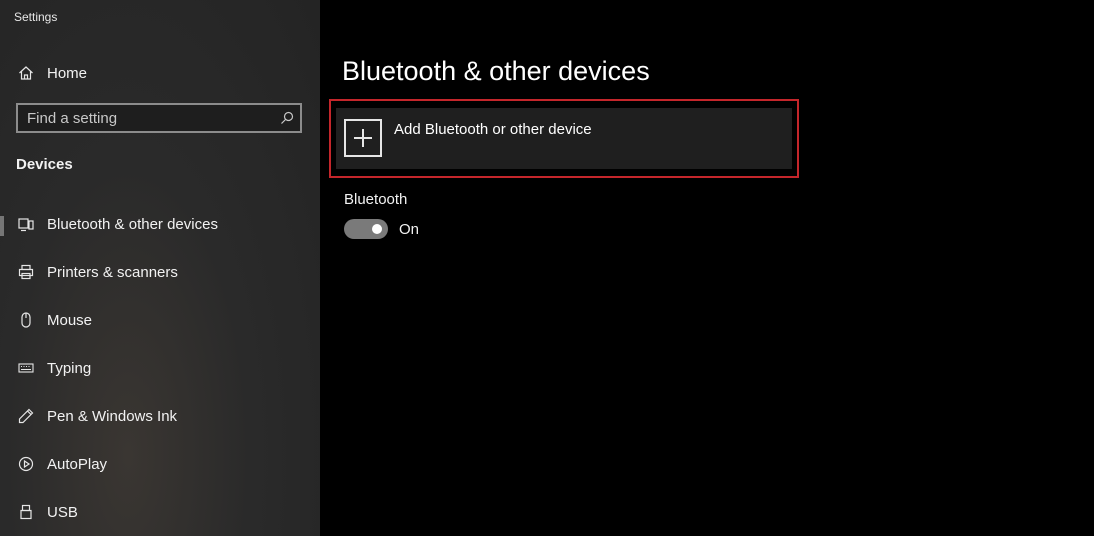 The height and width of the screenshot is (536, 1094). Describe the element at coordinates (26, 272) in the screenshot. I see `printer-icon` at that location.